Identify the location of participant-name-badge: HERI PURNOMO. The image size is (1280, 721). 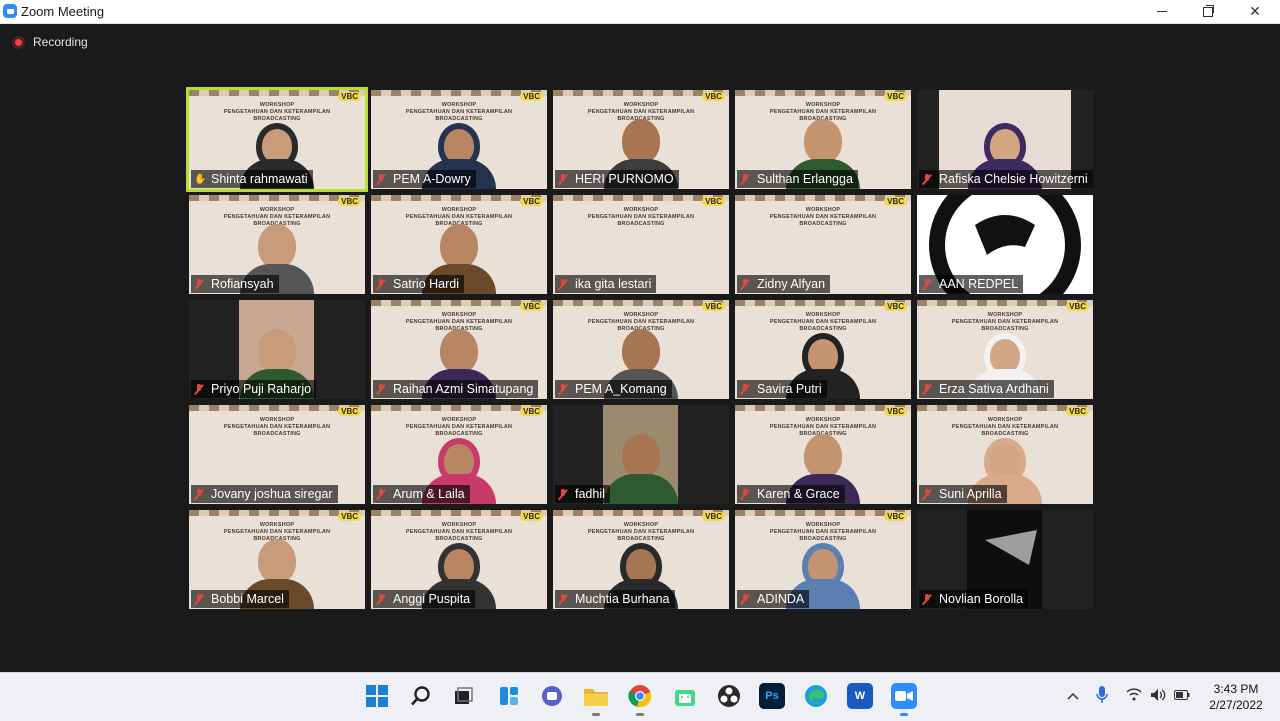
(617, 179).